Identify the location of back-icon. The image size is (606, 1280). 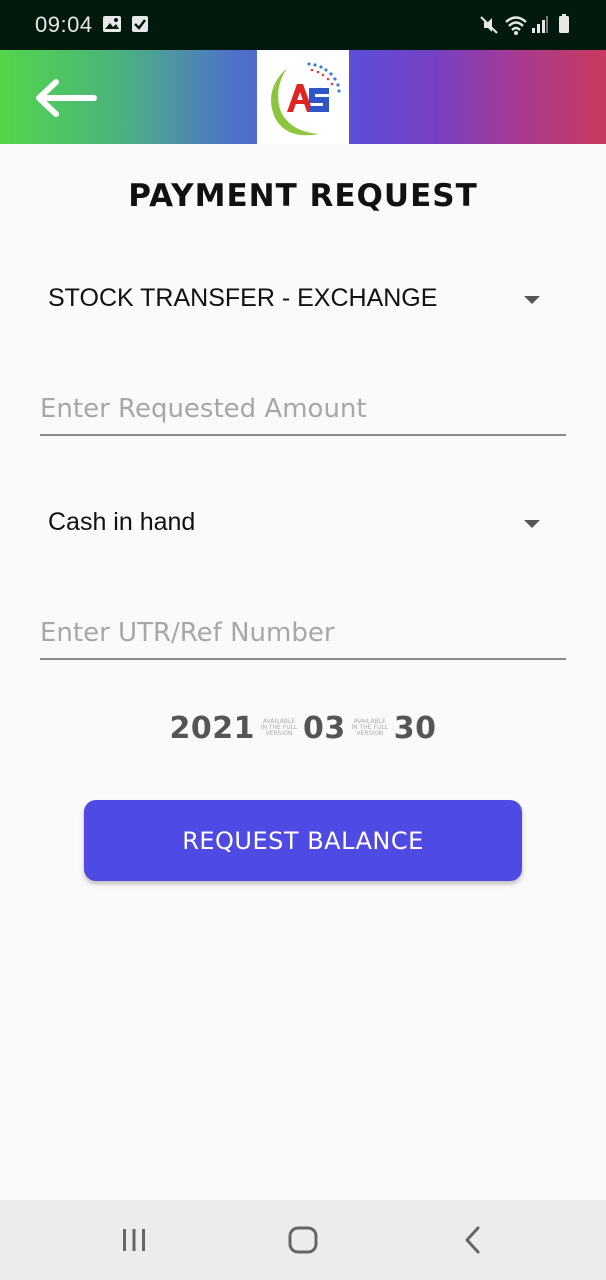
(472, 1240).